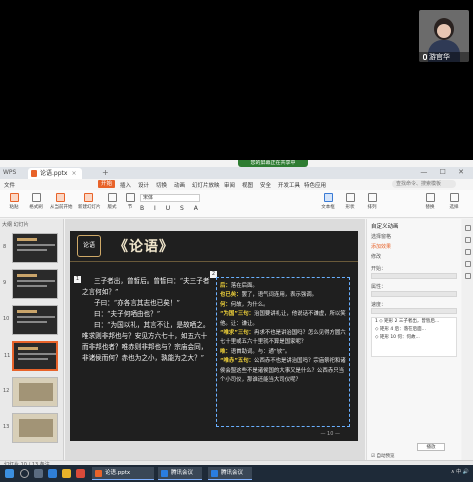  I want to click on menu-review: 审阅, so click(229, 185).